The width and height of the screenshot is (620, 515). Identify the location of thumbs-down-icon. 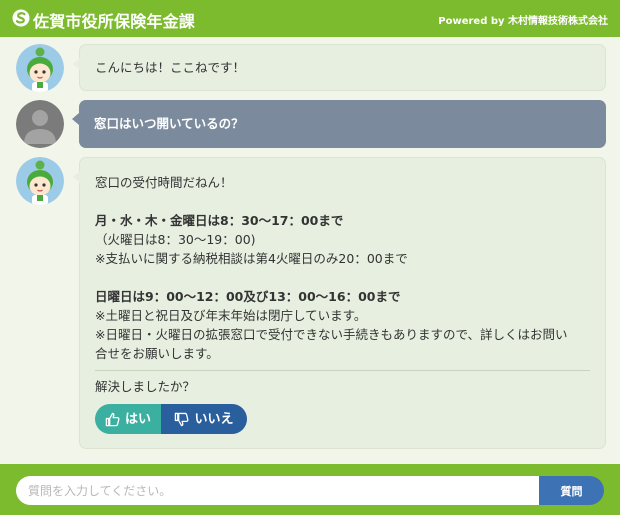
(182, 419).